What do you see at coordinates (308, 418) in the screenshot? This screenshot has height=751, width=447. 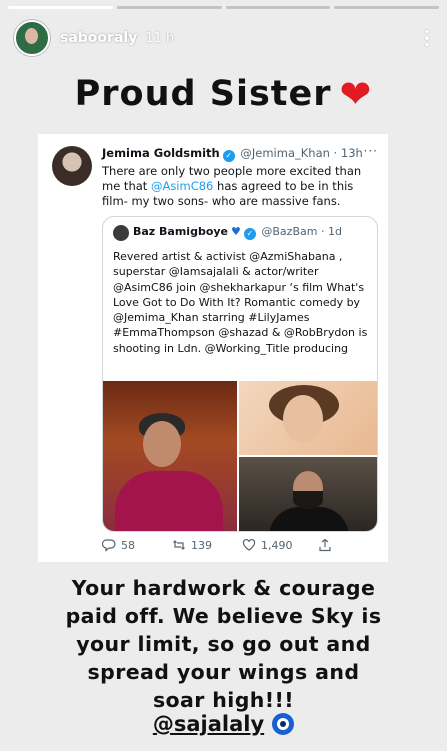 I see `photo-woman-portrait` at bounding box center [308, 418].